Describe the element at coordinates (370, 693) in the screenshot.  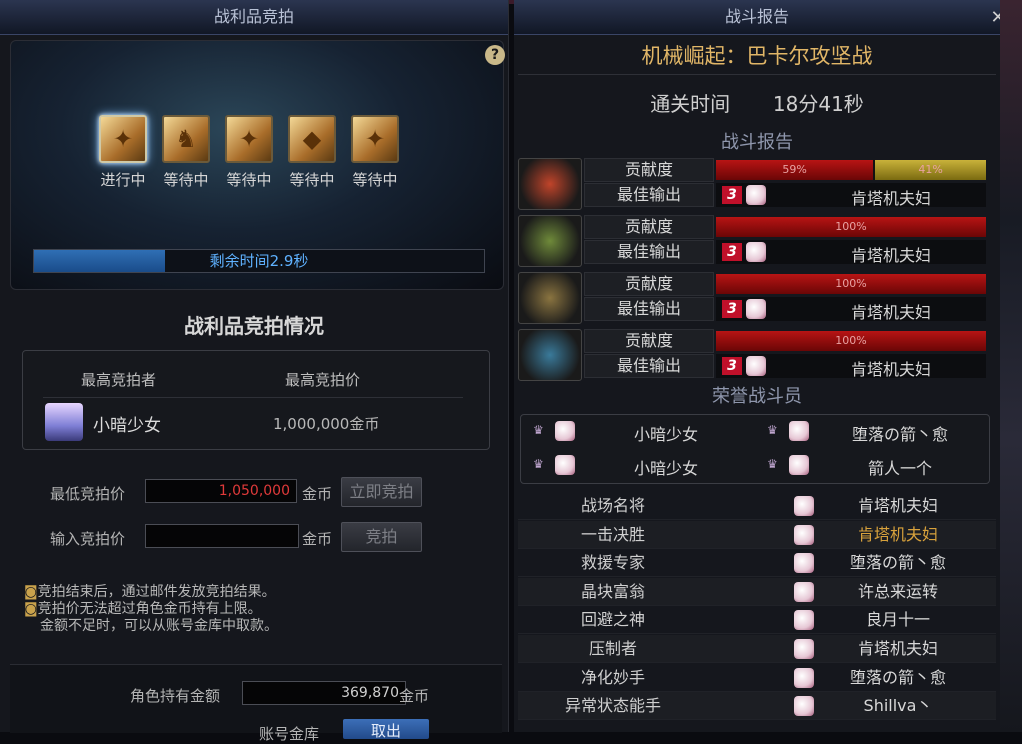
I see `char-gold-value: 369,870` at that location.